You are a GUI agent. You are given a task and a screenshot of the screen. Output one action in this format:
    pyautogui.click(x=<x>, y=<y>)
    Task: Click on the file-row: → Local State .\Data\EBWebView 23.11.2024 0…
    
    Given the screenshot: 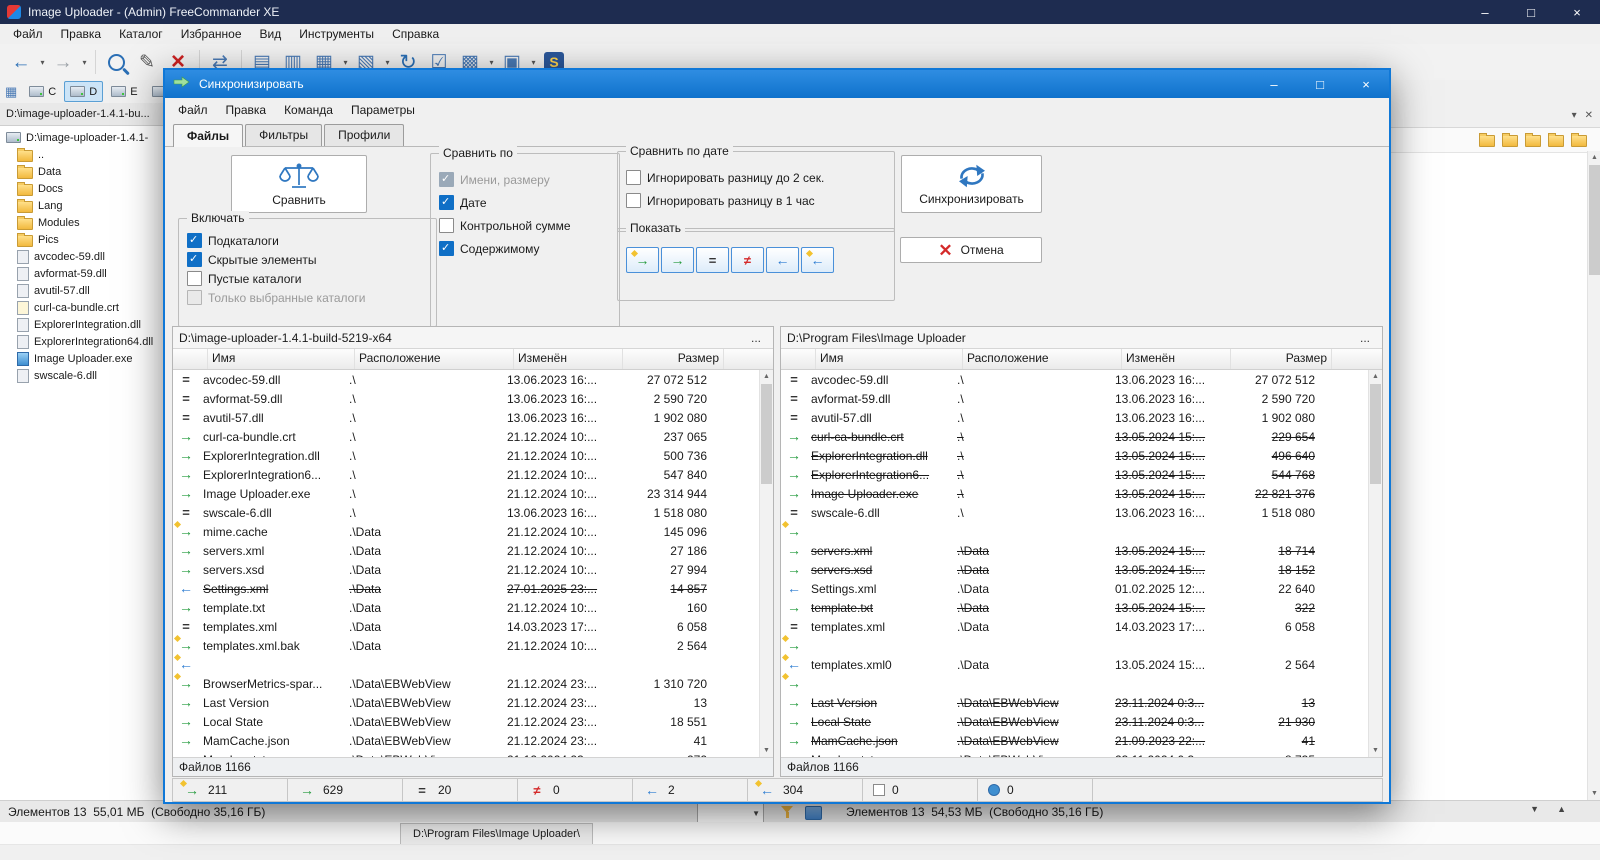 What is the action you would take?
    pyautogui.click(x=1081, y=721)
    